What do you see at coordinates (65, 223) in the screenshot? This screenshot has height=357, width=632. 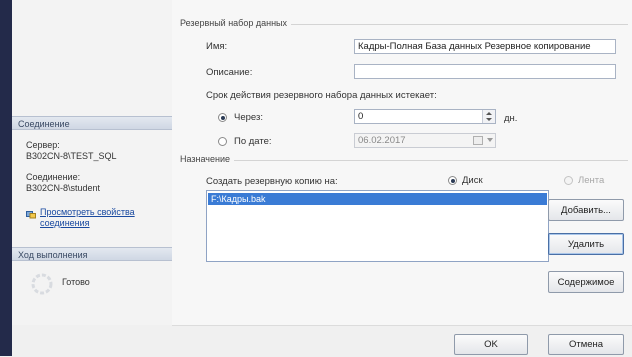 I see `link-line-2: соединения` at bounding box center [65, 223].